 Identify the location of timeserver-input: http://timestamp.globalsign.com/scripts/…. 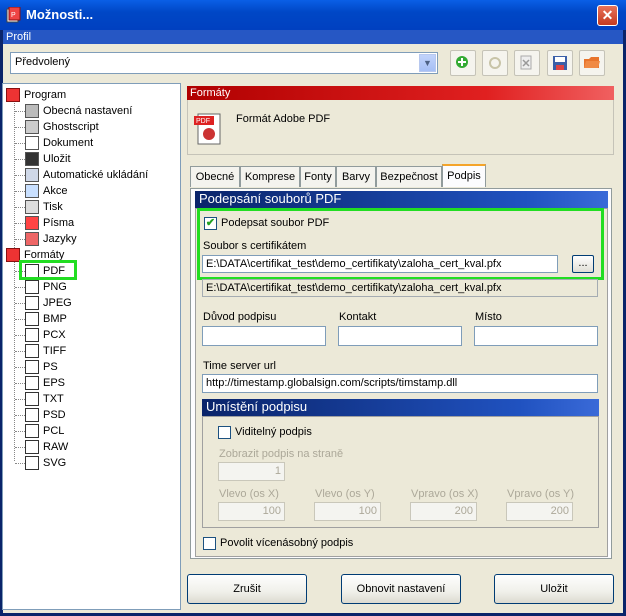
(400, 383).